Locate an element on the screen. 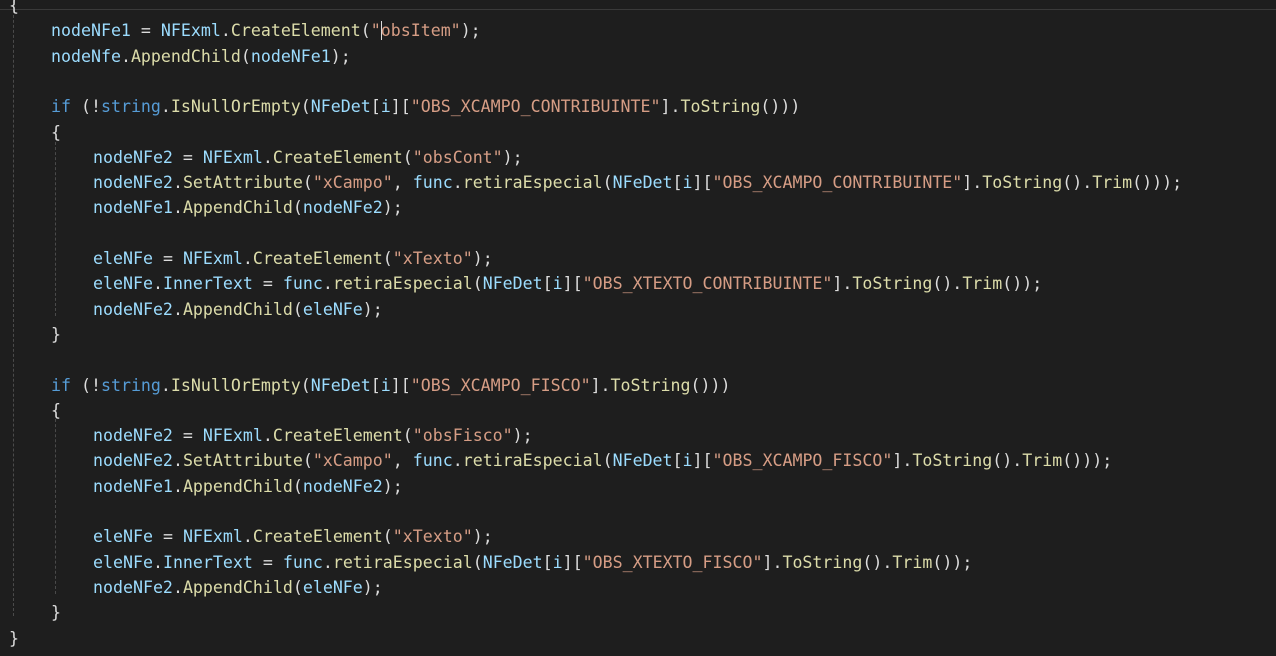 This screenshot has width=1276, height=656. code-line: nodeNfe.AppendChild(nodeNFe1); is located at coordinates (201, 56).